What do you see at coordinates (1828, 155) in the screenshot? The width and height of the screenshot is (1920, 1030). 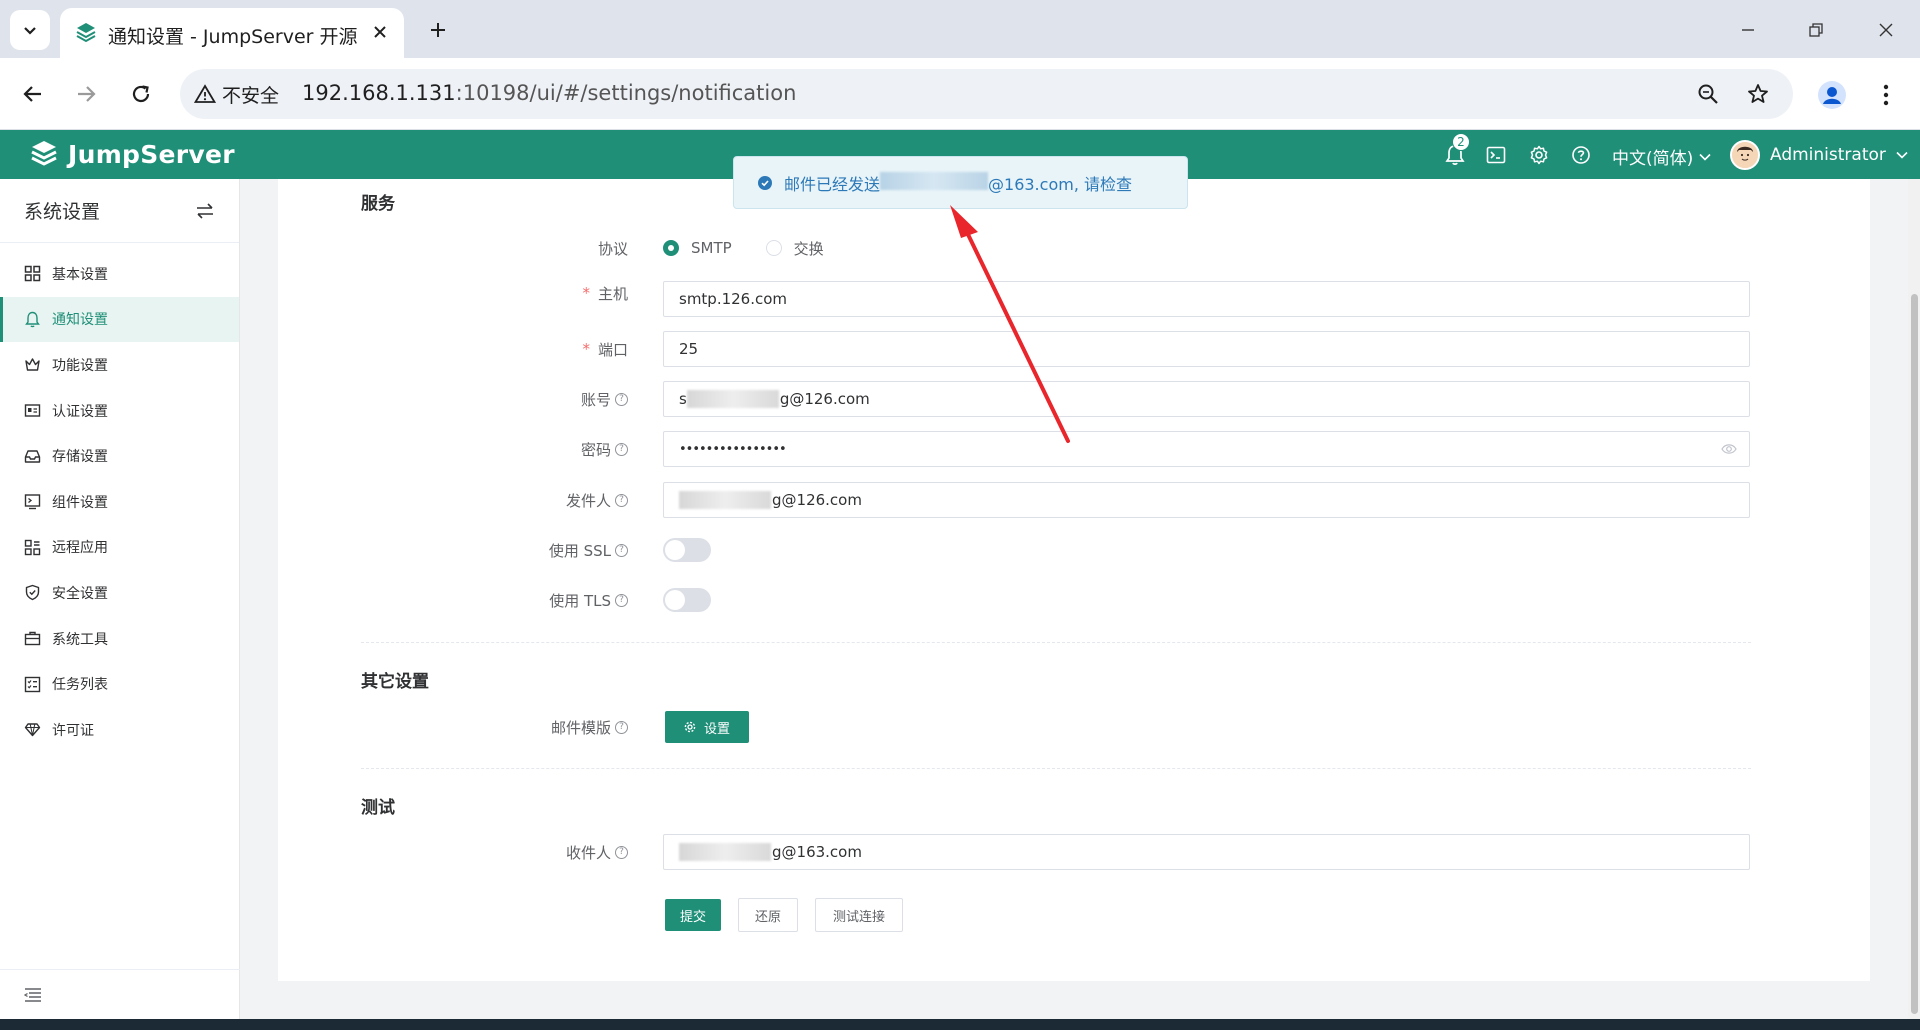 I see `user-name: Administrator` at bounding box center [1828, 155].